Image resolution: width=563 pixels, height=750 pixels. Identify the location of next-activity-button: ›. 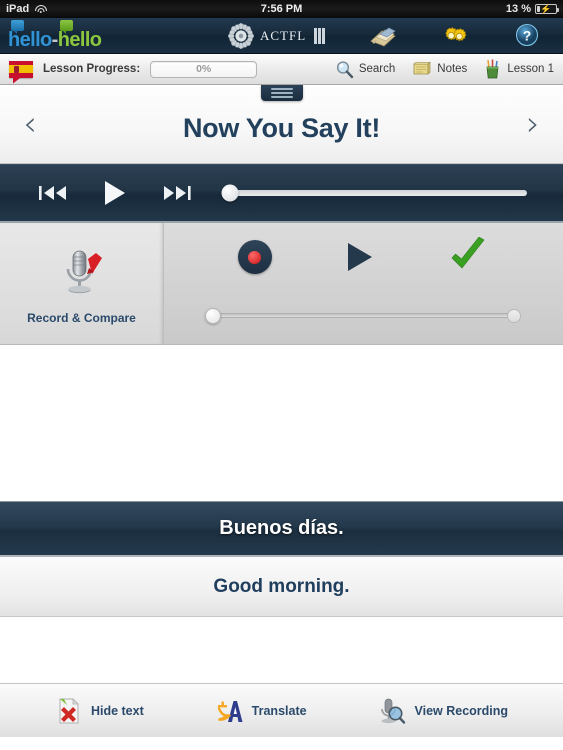
(533, 124).